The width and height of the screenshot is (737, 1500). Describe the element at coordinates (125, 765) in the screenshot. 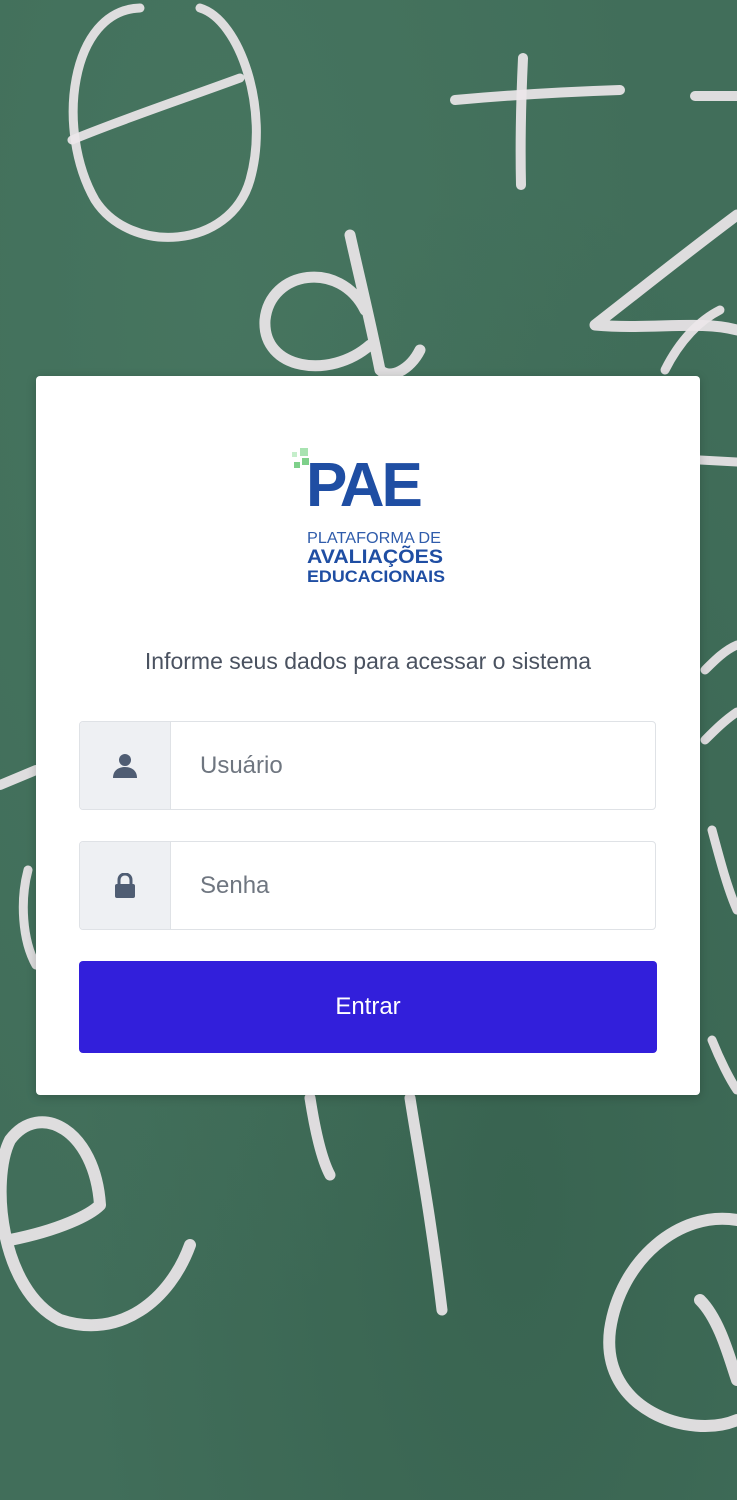

I see `user-icon` at that location.